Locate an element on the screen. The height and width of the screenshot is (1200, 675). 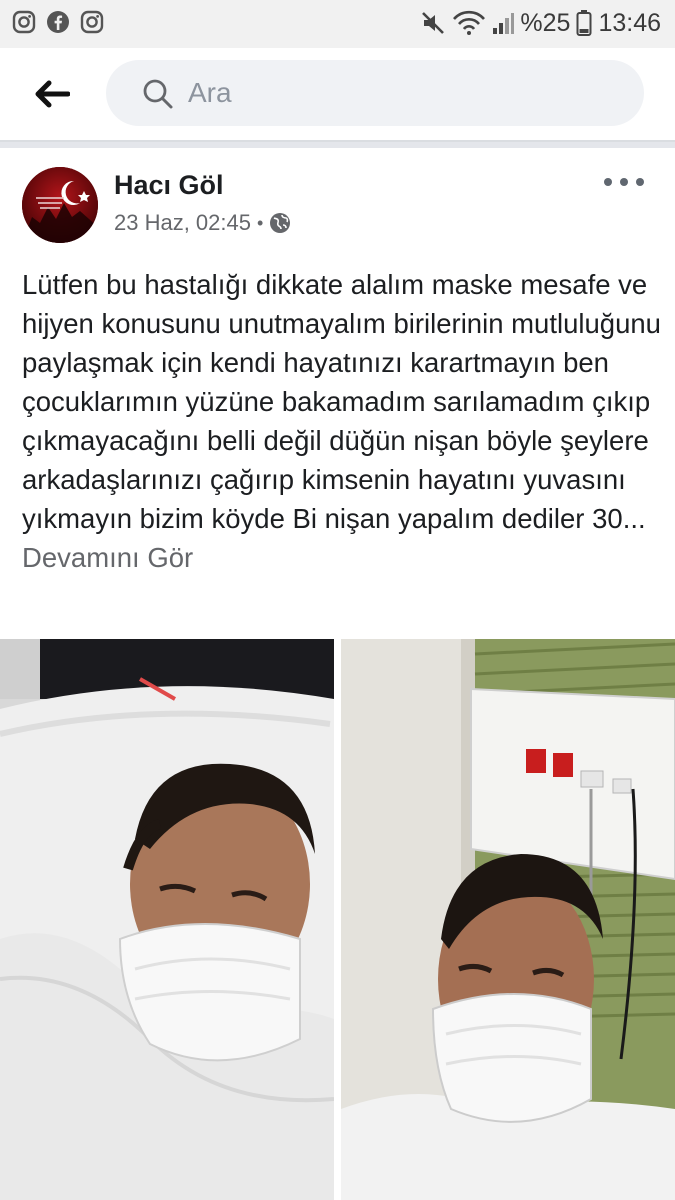
avatar is located at coordinates (60, 205).